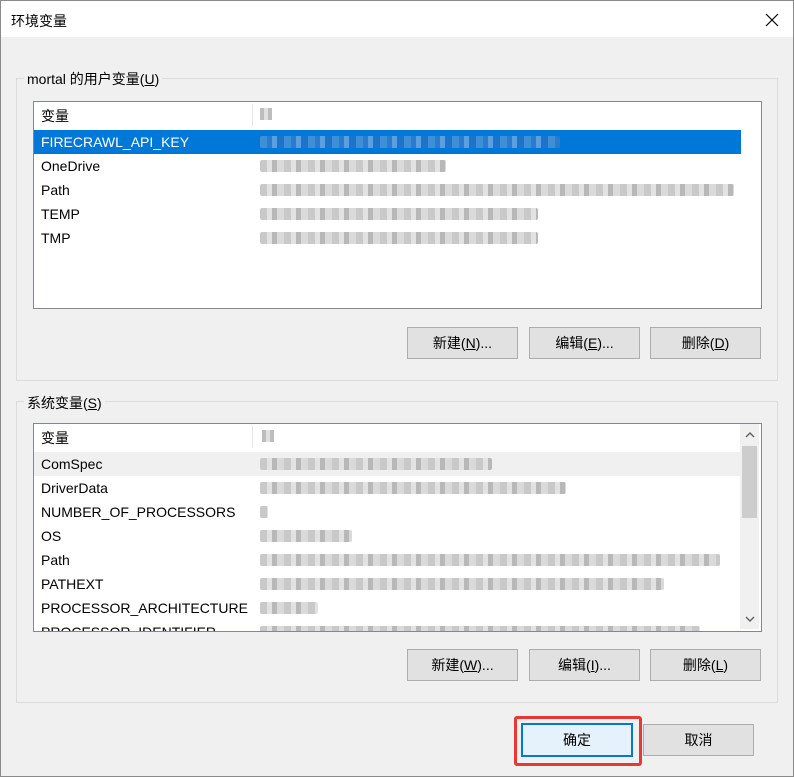 The image size is (794, 777). I want to click on variable-name: OS, so click(51, 536).